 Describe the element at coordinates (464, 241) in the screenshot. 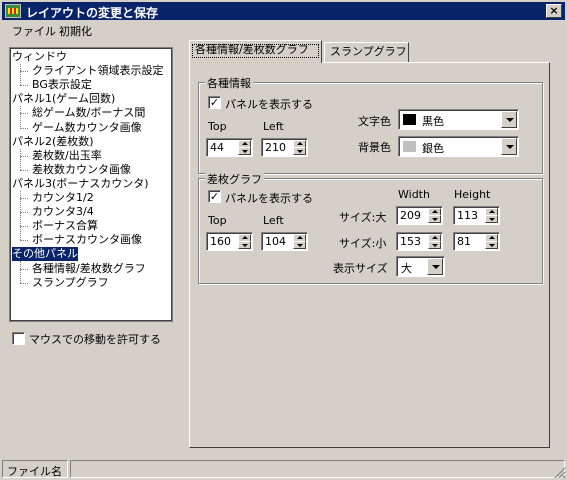

I see `size-small-height-value: 81` at that location.